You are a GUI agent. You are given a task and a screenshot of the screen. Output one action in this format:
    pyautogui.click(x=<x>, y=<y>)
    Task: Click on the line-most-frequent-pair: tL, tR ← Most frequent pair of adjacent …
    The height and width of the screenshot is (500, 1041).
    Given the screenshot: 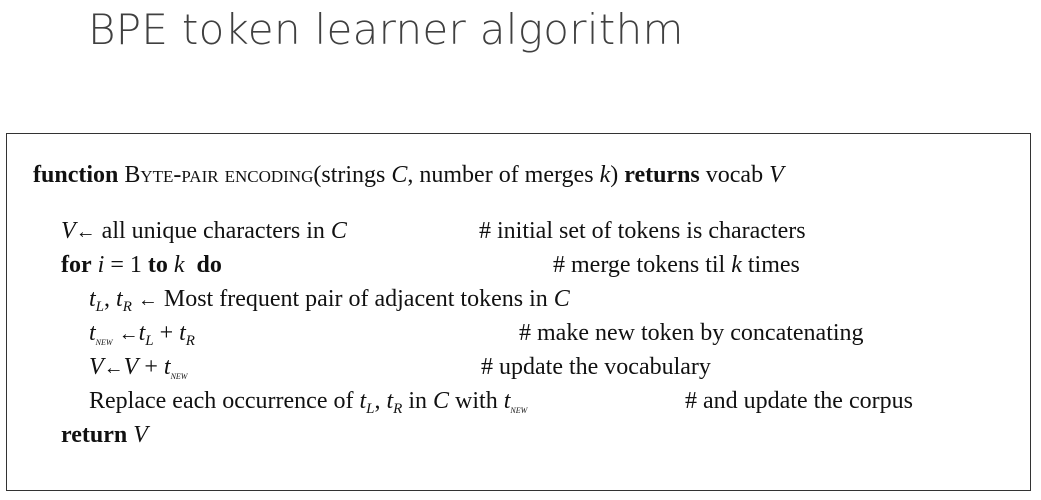 What is the action you would take?
    pyautogui.click(x=329, y=300)
    